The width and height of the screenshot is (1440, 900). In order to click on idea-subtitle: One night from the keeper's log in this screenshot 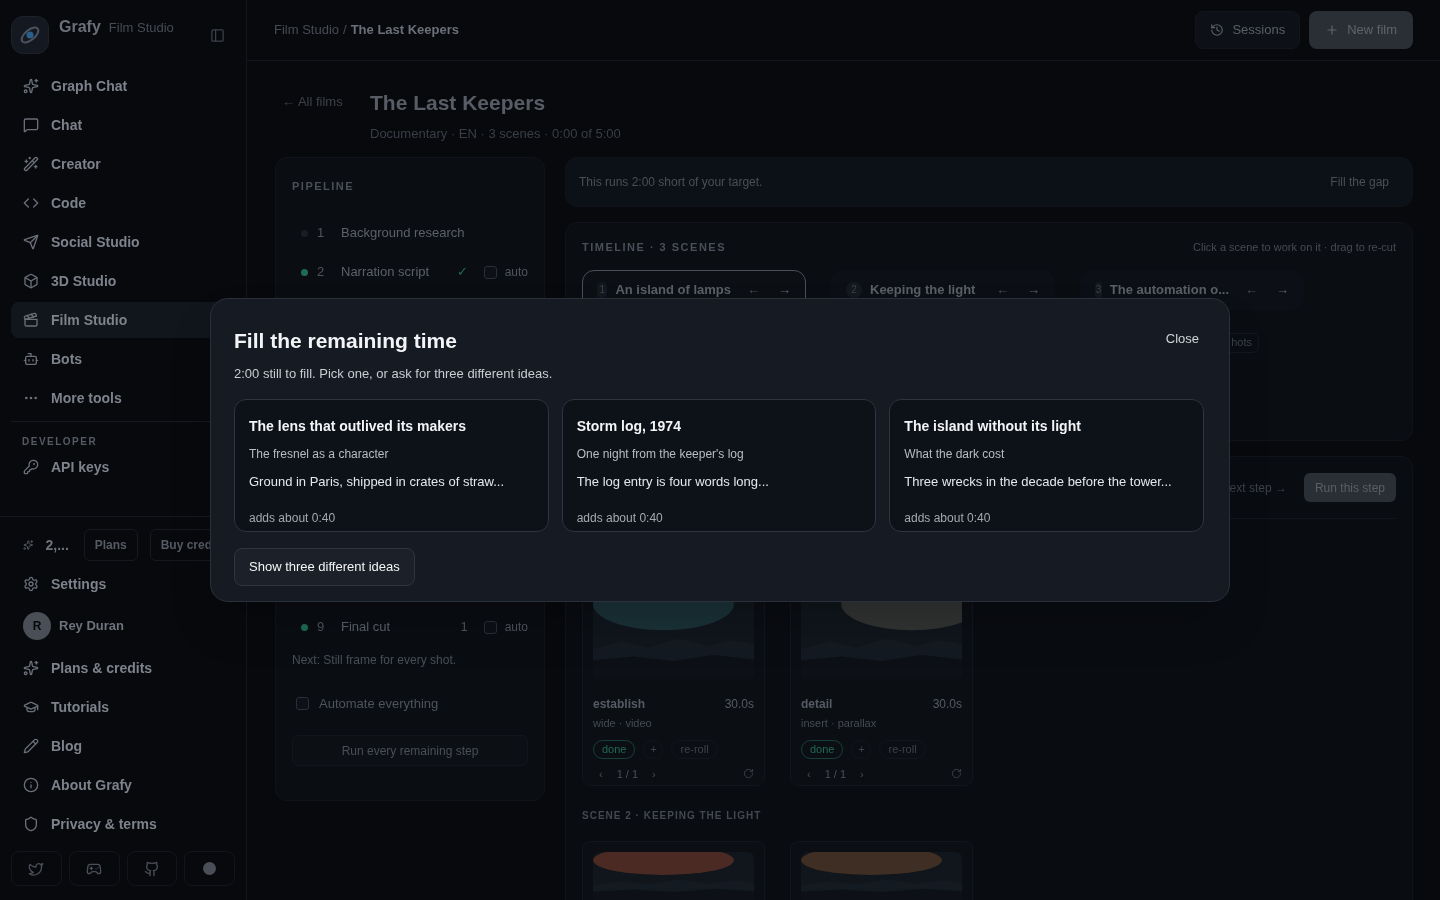, I will do `click(660, 454)`.